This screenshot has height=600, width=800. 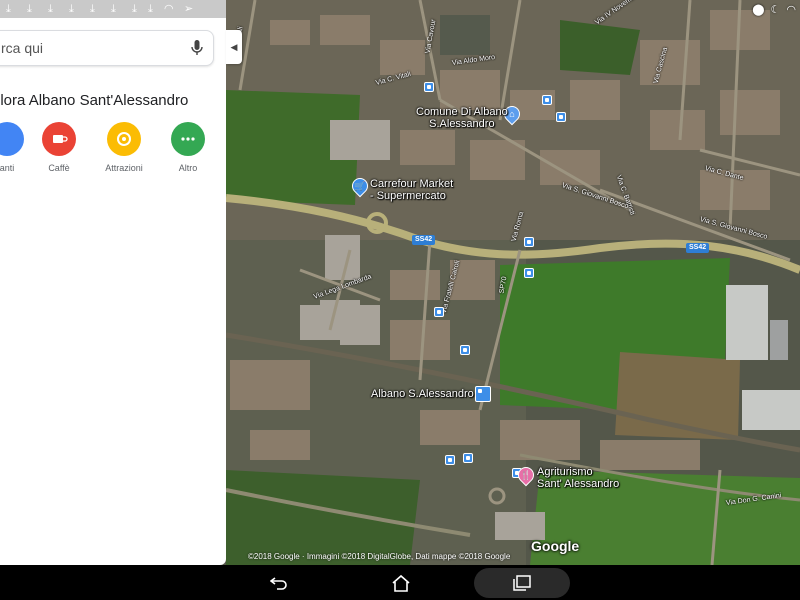 What do you see at coordinates (422, 394) in the screenshot?
I see `station-label: Albano S.Alessandro` at bounding box center [422, 394].